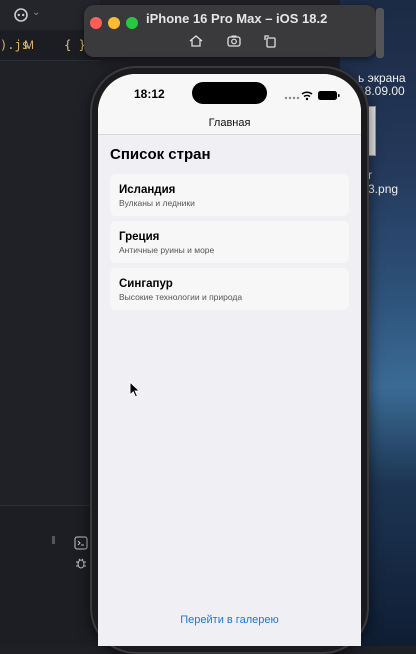  I want to click on country-card-singapore: Сингапур Высокие технологии и природа, so click(229, 289).